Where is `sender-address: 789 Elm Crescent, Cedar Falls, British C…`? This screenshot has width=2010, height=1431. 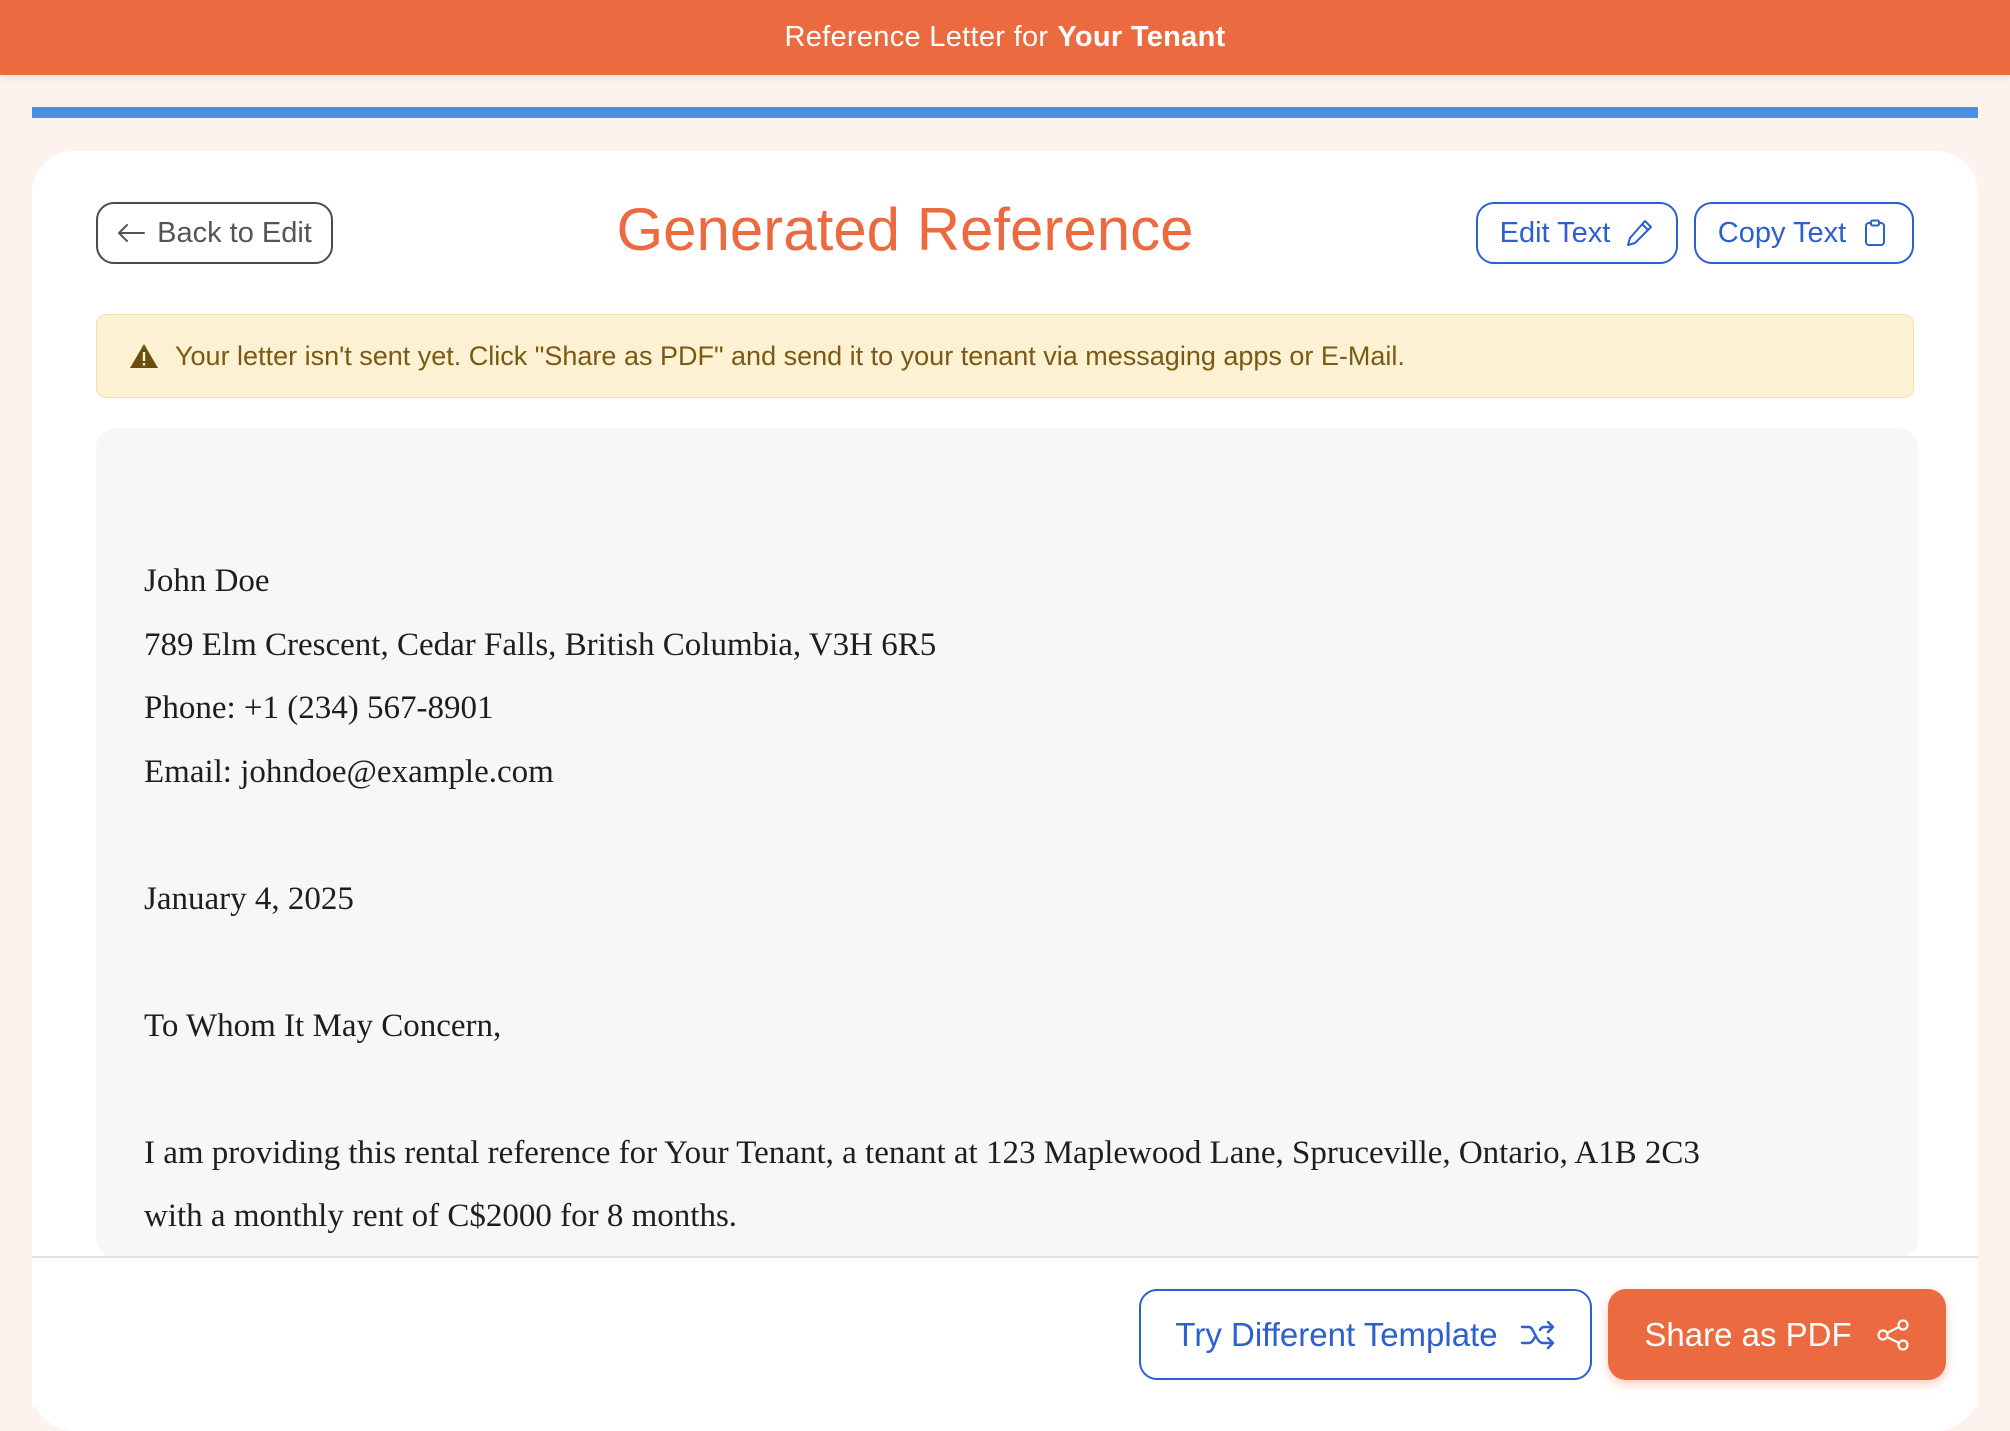 sender-address: 789 Elm Crescent, Cedar Falls, British C… is located at coordinates (540, 644).